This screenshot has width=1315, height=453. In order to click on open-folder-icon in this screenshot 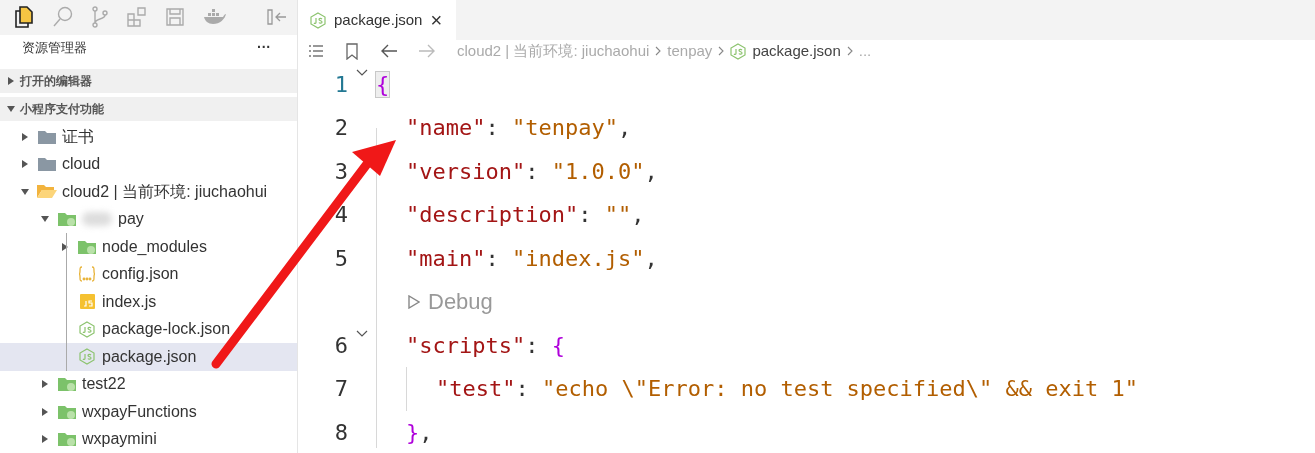, I will do `click(47, 192)`.